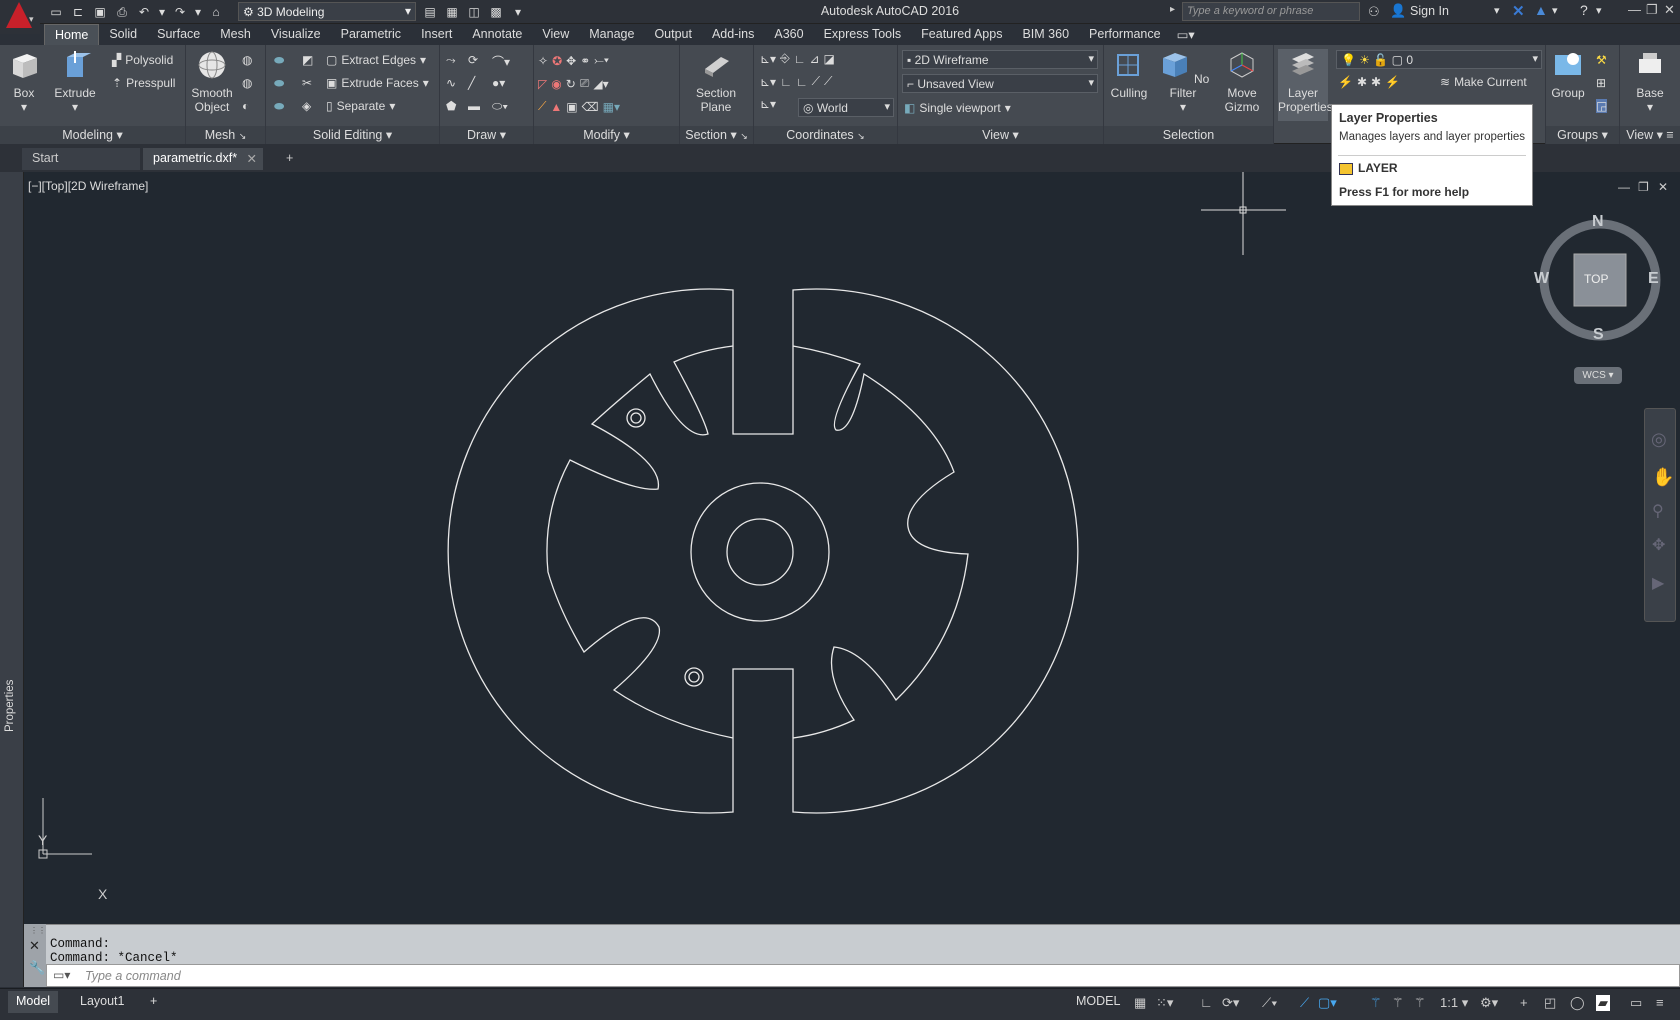 This screenshot has height=1020, width=1680. What do you see at coordinates (1582, 135) in the screenshot?
I see `panel-title-groups: Groups ▾` at bounding box center [1582, 135].